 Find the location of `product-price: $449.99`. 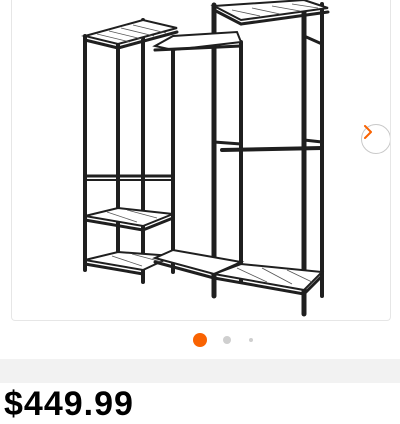

product-price: $449.99 is located at coordinates (69, 404).